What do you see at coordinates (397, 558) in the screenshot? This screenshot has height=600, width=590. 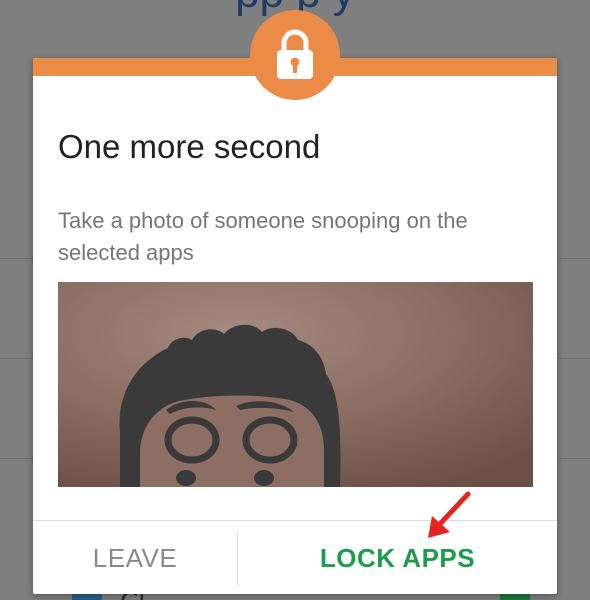 I see `lock-apps-button: LOCK APPS` at bounding box center [397, 558].